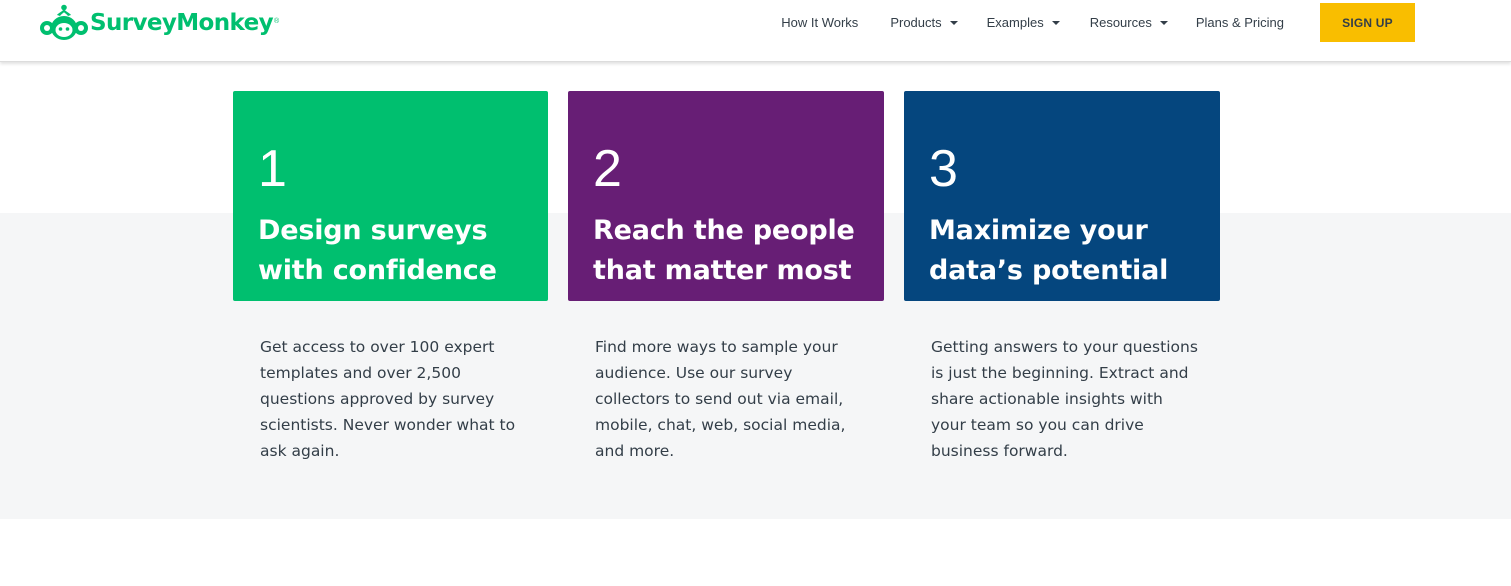 This screenshot has width=1511, height=586. What do you see at coordinates (916, 22) in the screenshot?
I see `nav-products-label: Products` at bounding box center [916, 22].